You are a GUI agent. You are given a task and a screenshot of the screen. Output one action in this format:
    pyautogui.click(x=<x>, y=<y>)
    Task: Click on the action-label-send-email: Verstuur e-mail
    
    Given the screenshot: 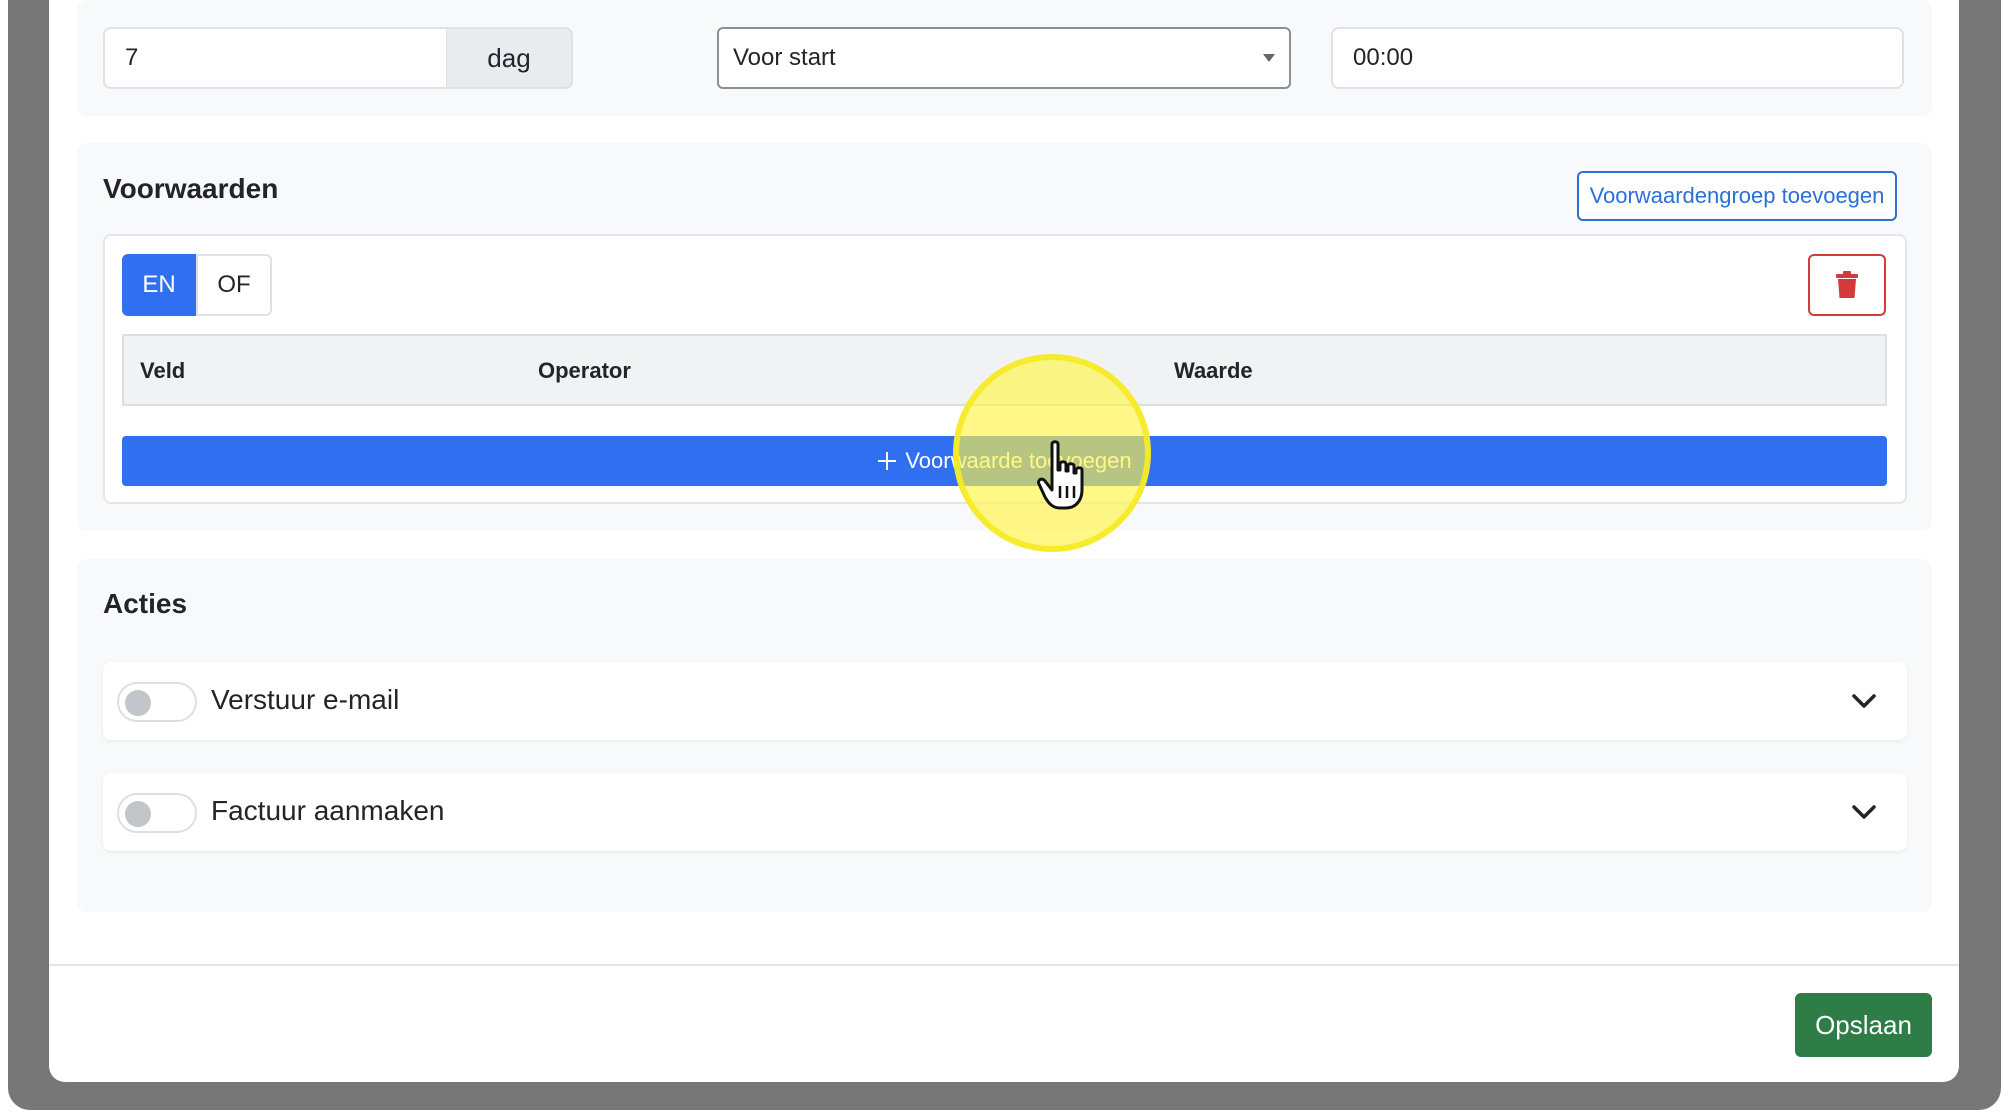 What is the action you would take?
    pyautogui.click(x=305, y=699)
    